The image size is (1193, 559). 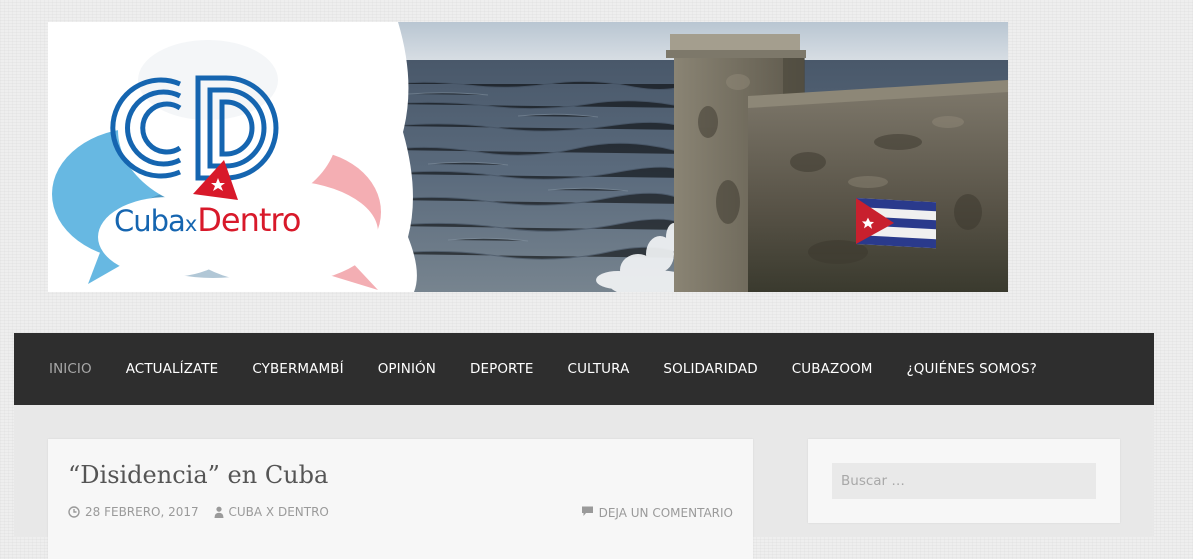 What do you see at coordinates (502, 369) in the screenshot?
I see `nav-item-deporte: DEPORTE` at bounding box center [502, 369].